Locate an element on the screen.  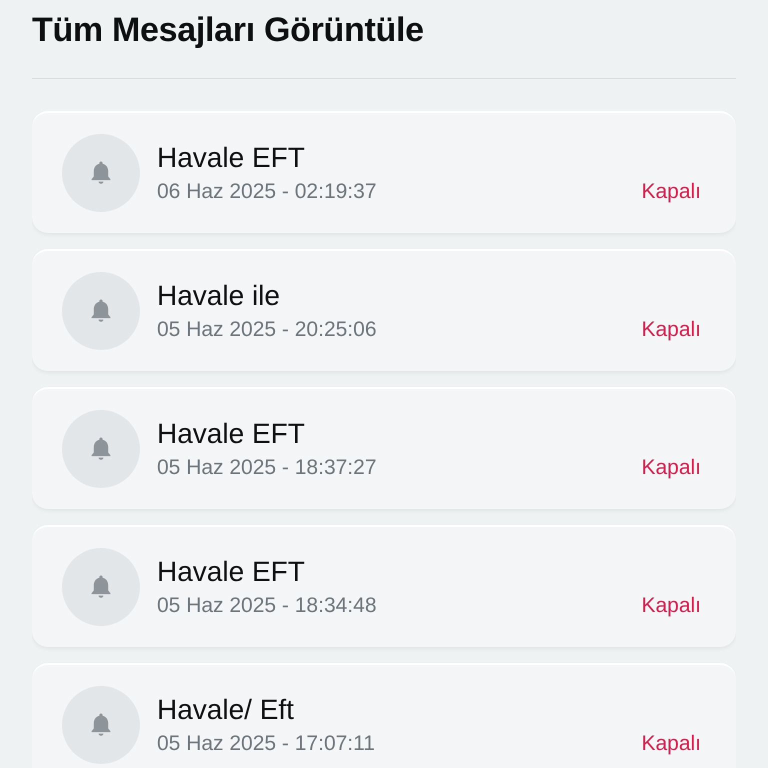
message-card: Havale ile 05 Haz 2025 - 20:25:06 Kapalı is located at coordinates (384, 310).